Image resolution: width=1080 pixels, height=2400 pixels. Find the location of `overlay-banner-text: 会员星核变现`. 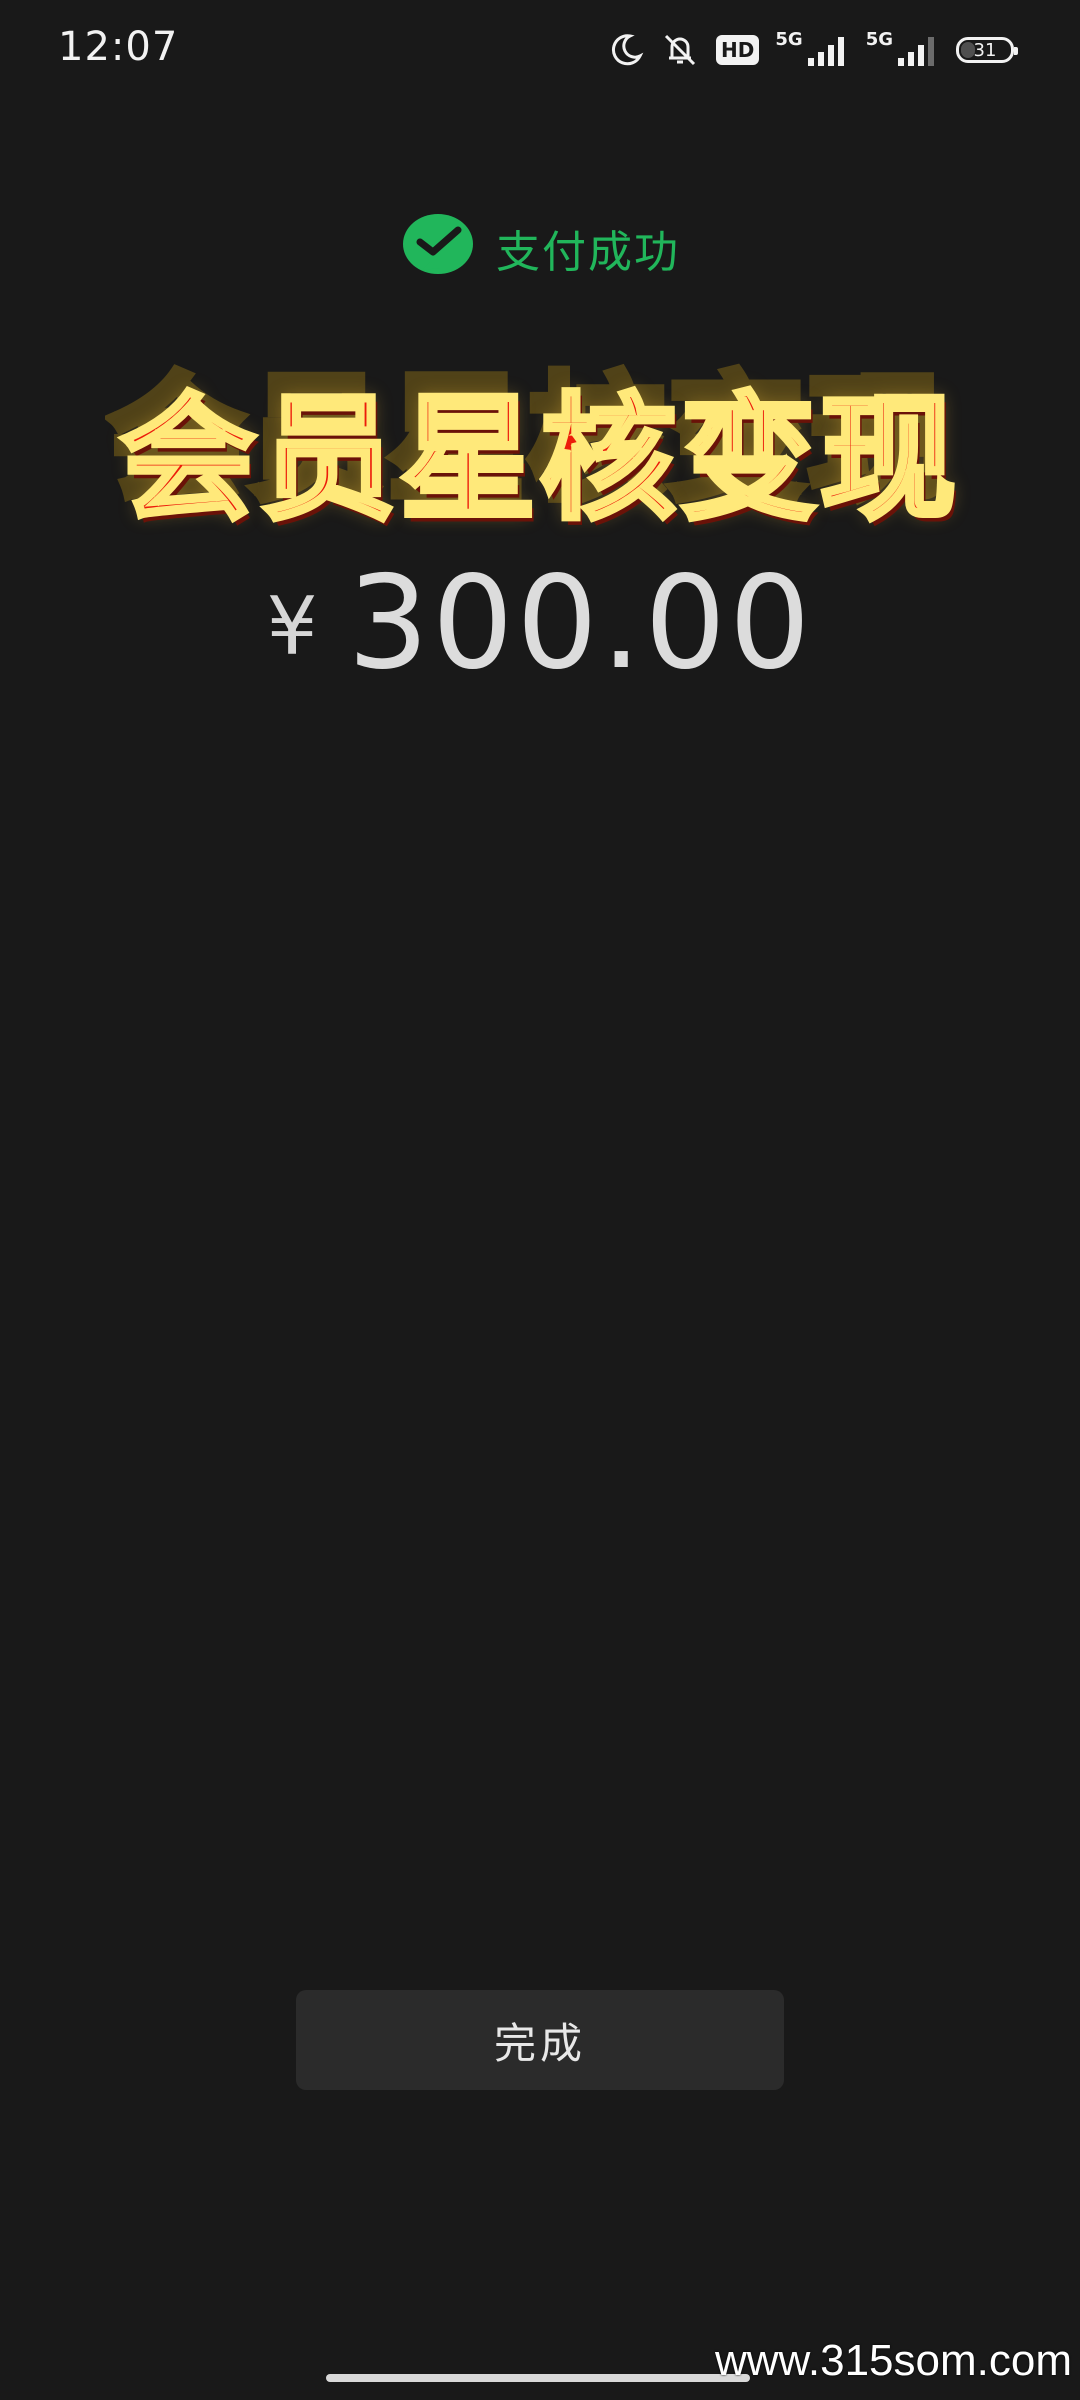

overlay-banner-text: 会员星核变现 is located at coordinates (539, 460).